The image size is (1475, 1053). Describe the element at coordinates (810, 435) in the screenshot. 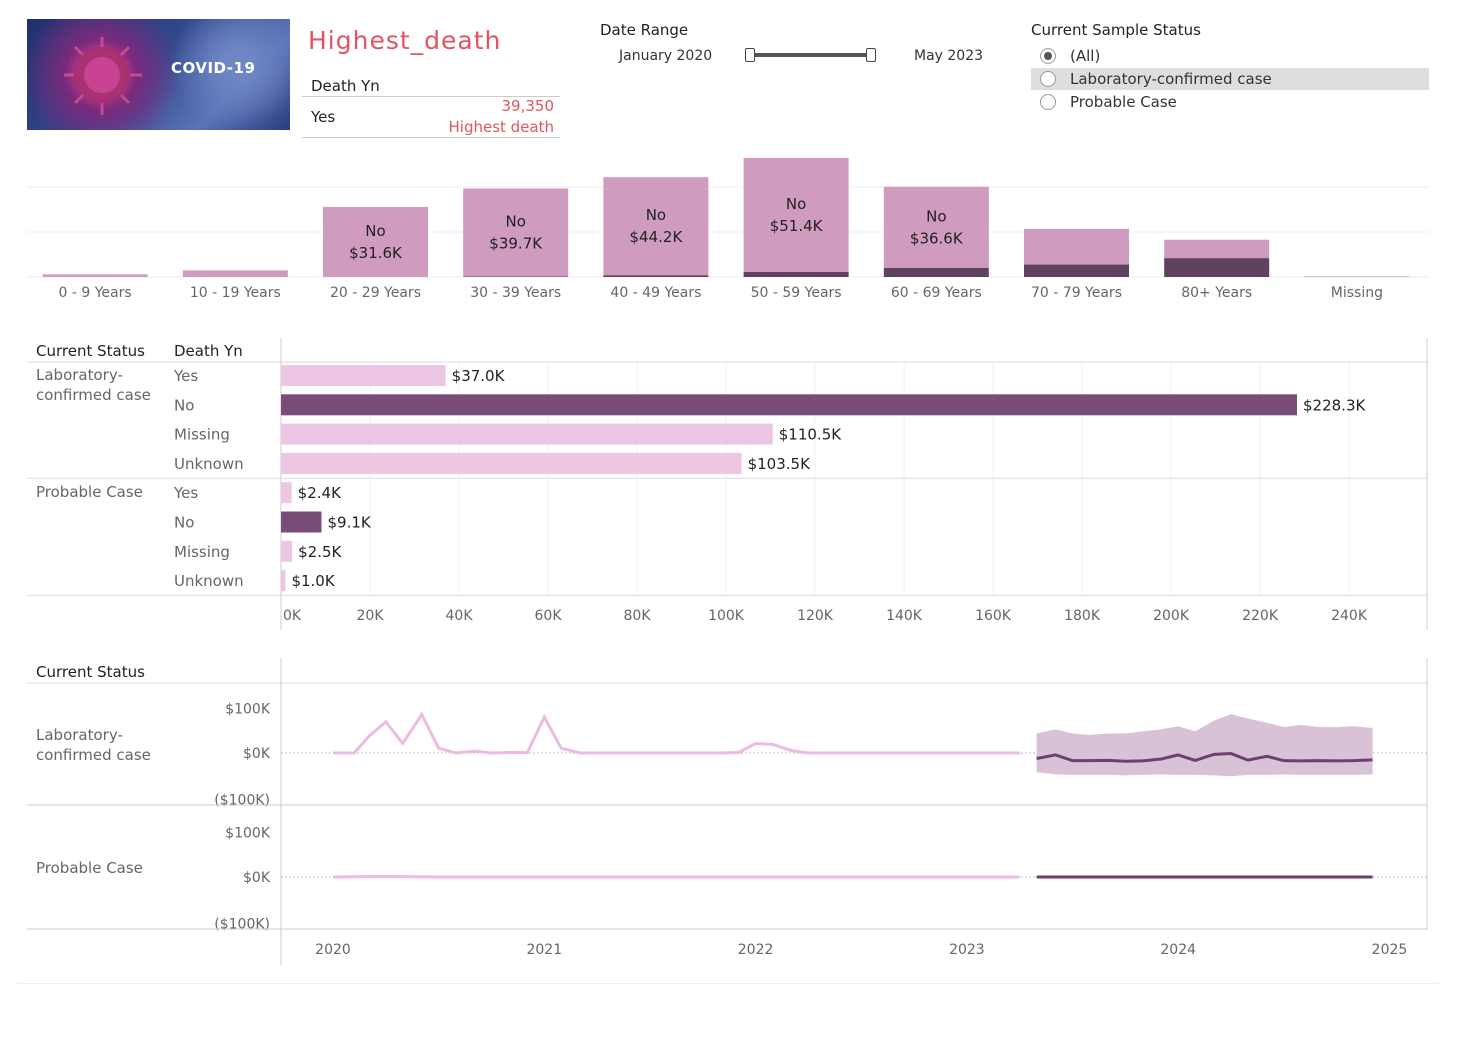

I see `bar-data-label: $110.5K` at that location.